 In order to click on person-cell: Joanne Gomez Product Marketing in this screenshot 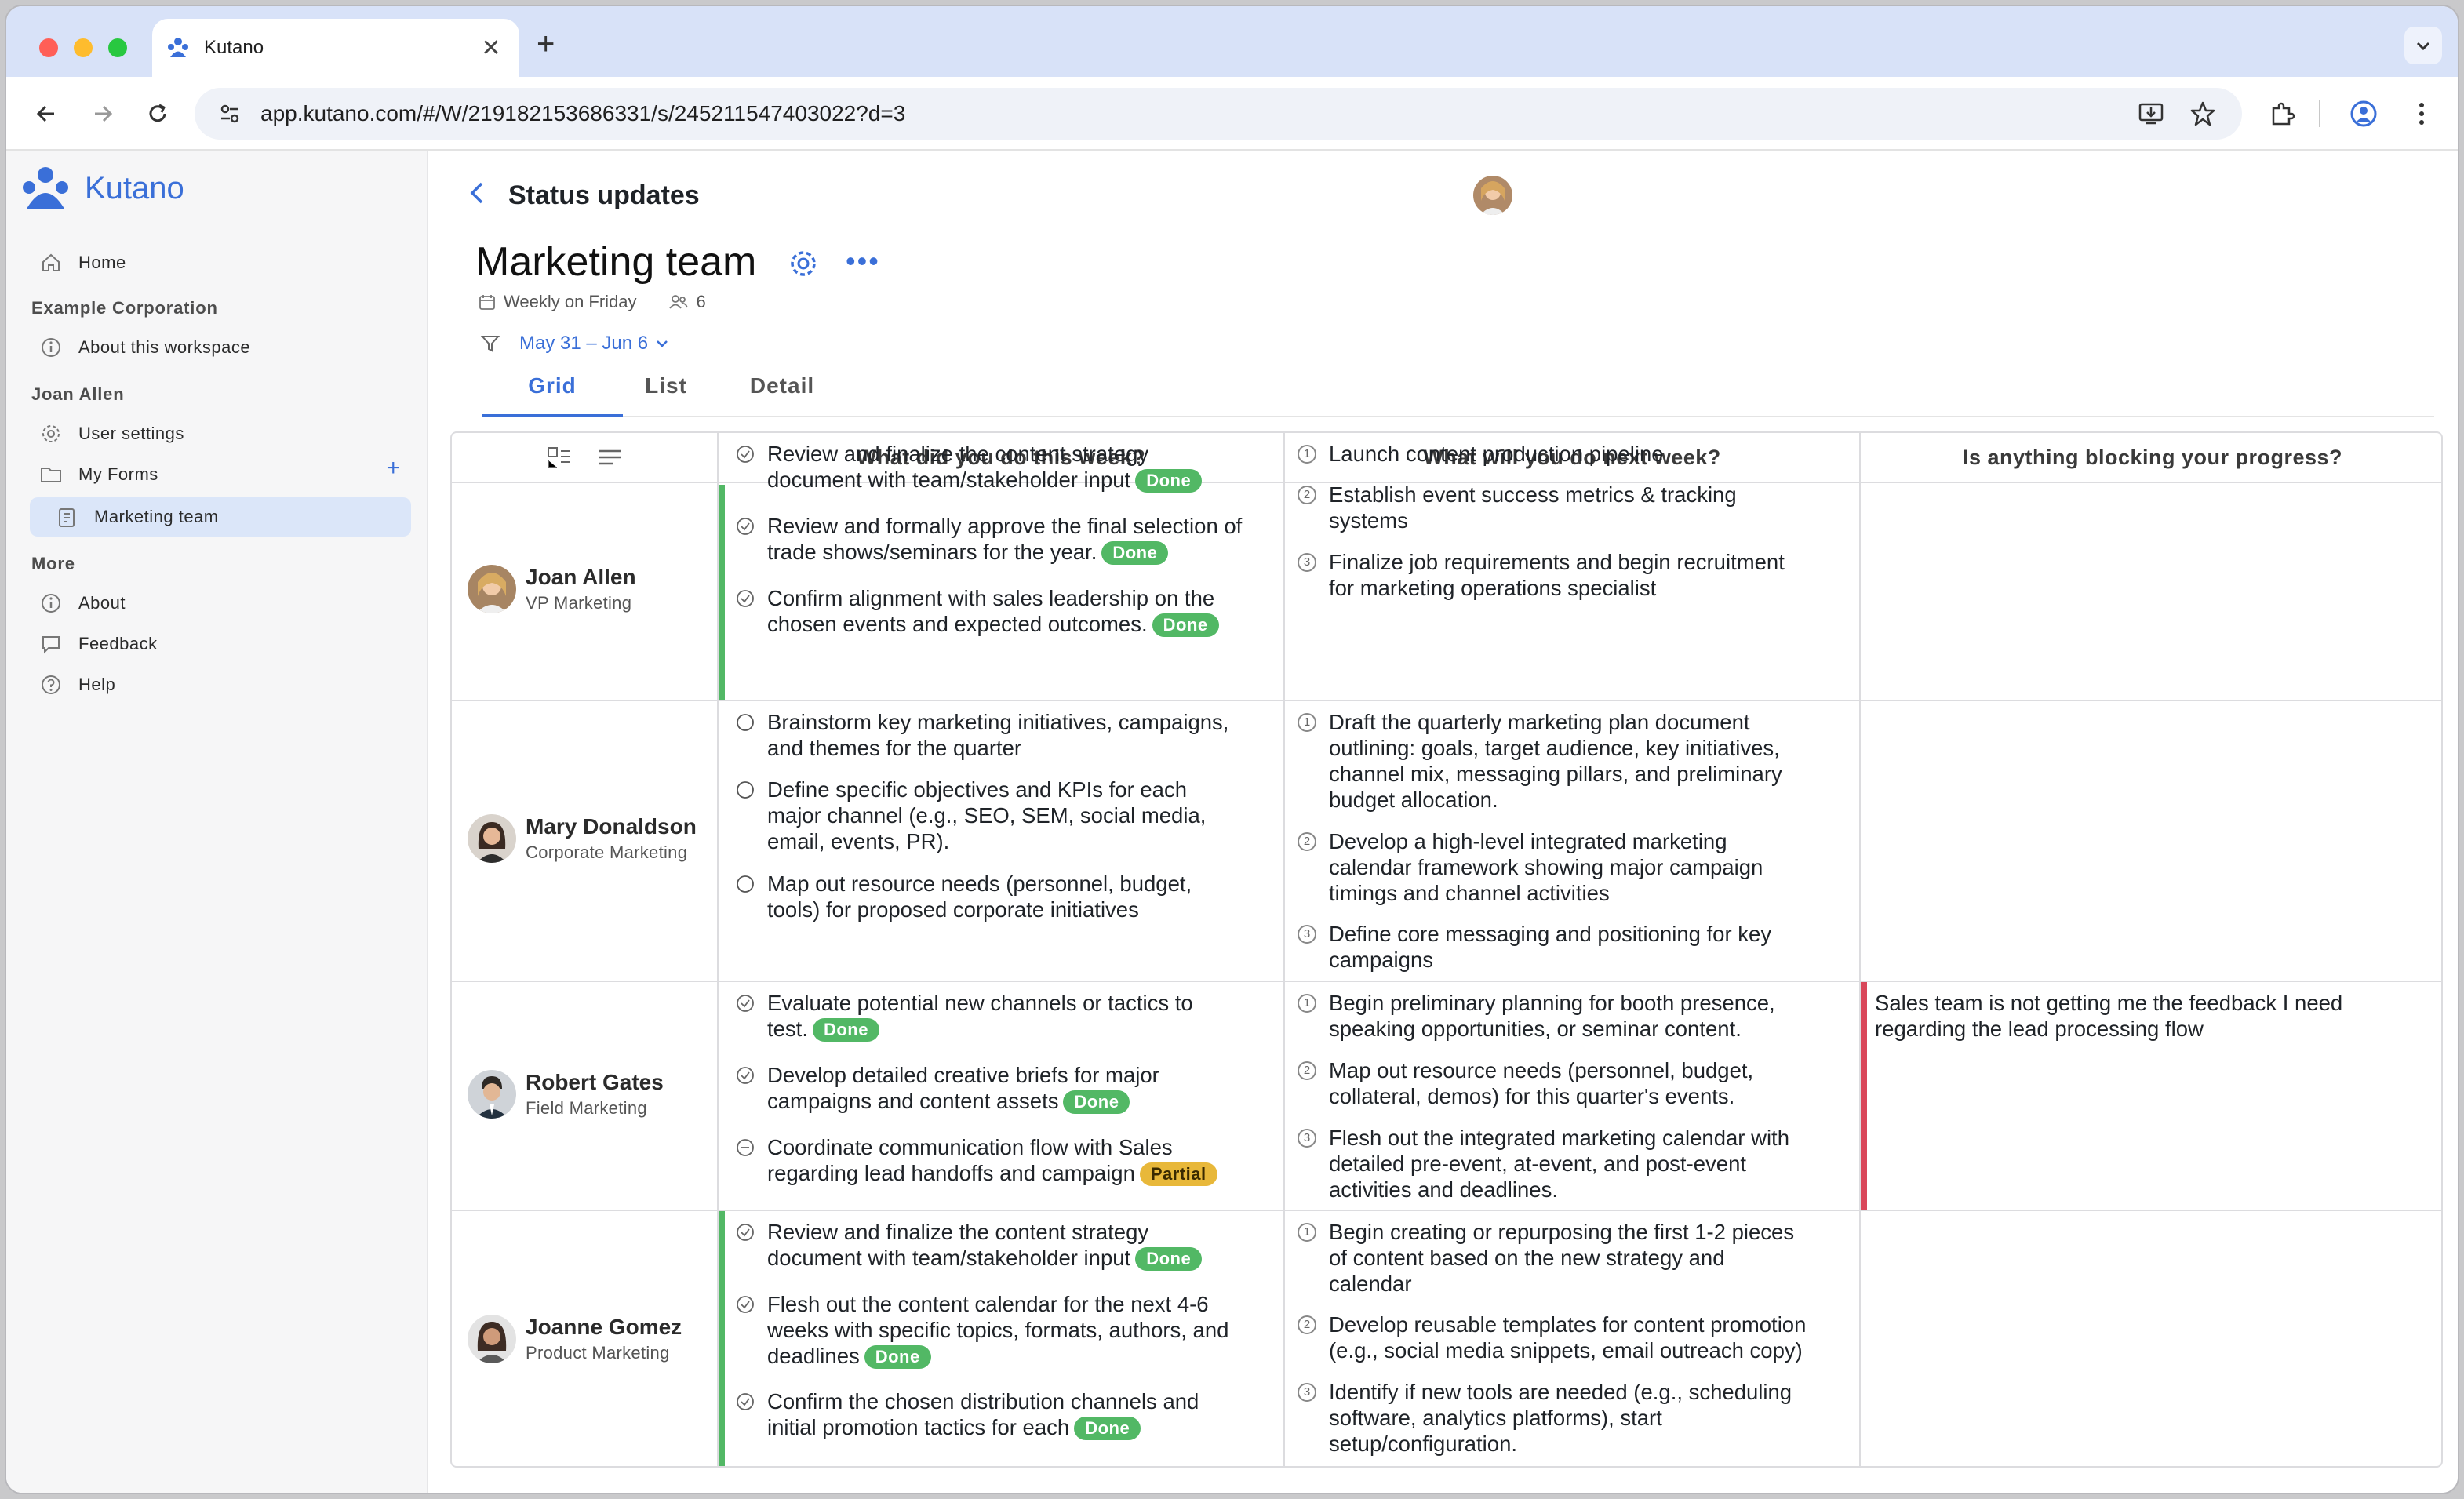, I will do `click(575, 1339)`.